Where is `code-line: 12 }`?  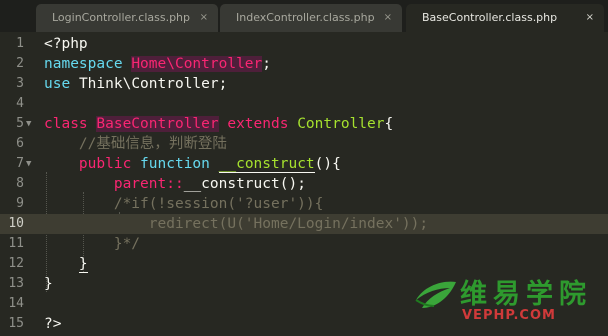
code-line: 12 } is located at coordinates (304, 264).